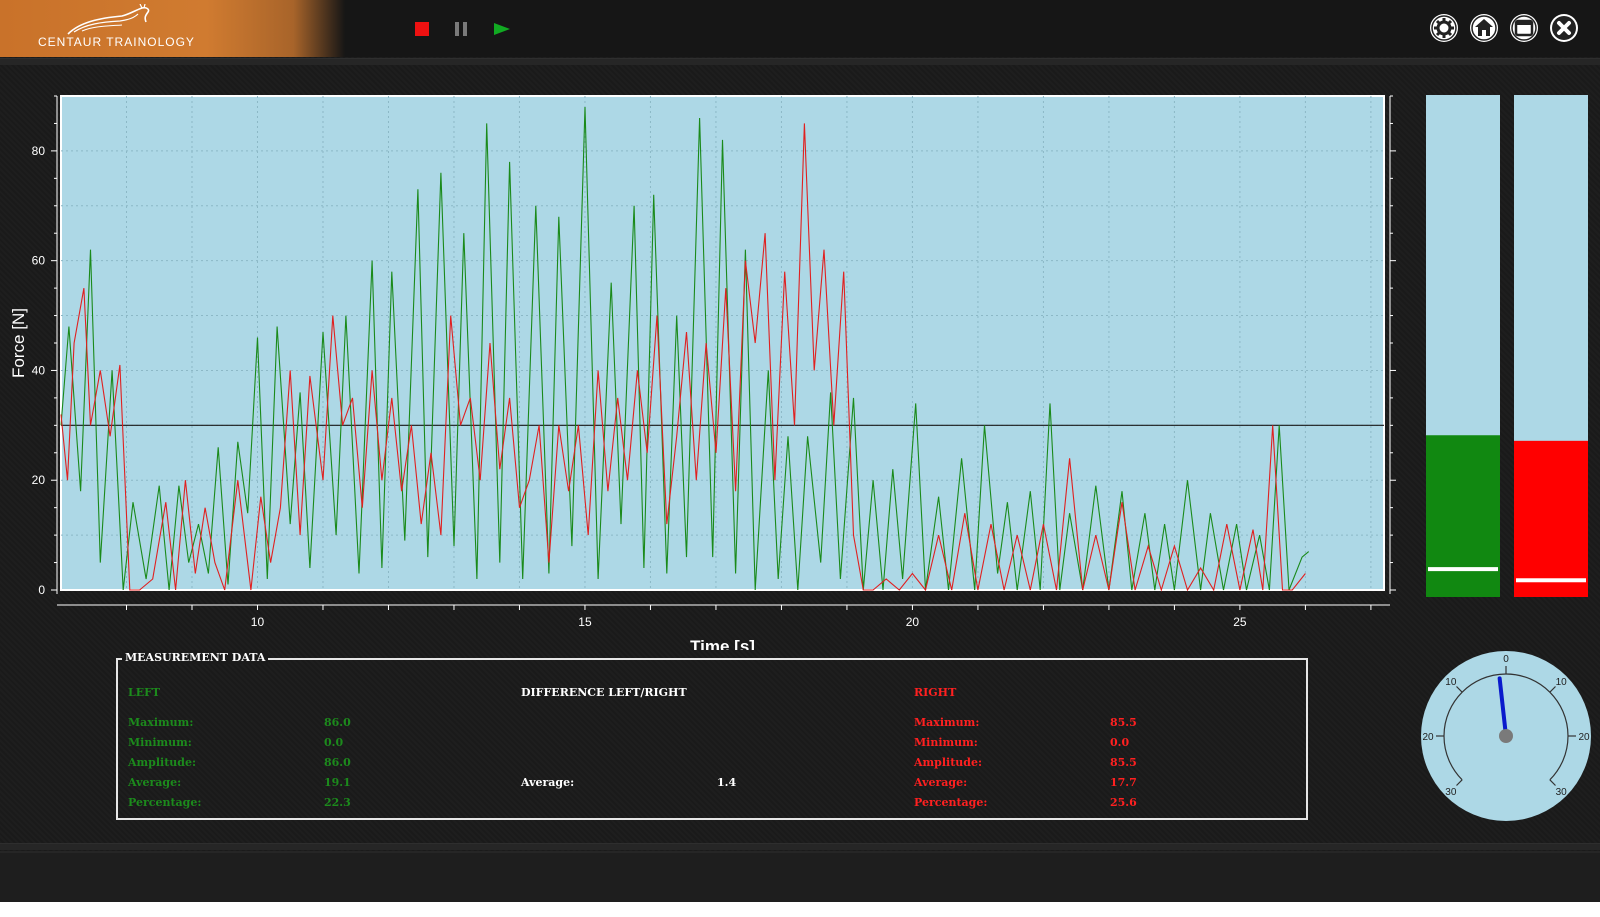 This screenshot has height=917, width=1600. What do you see at coordinates (1524, 28) in the screenshot?
I see `window-button` at bounding box center [1524, 28].